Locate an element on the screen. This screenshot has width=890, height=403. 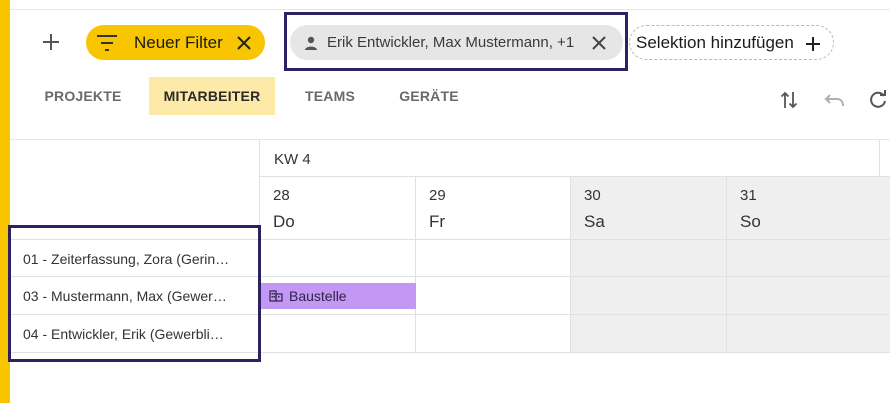
undo-button is located at coordinates (834, 100).